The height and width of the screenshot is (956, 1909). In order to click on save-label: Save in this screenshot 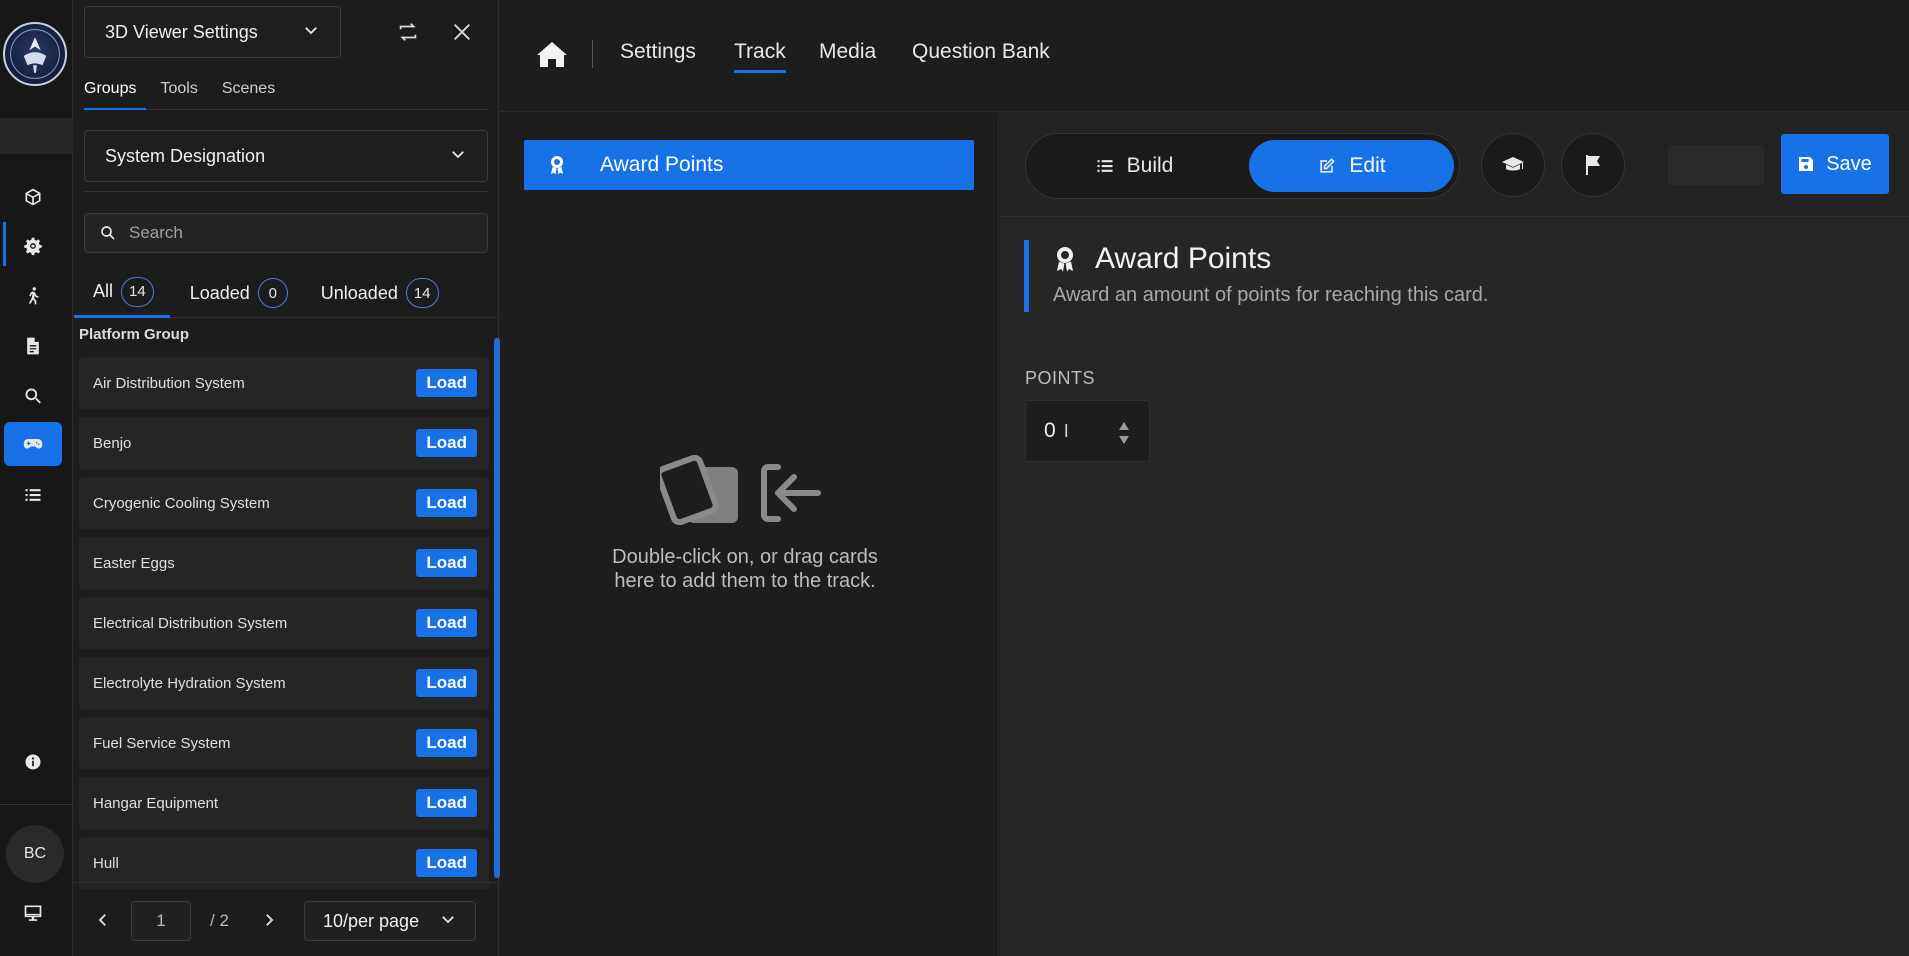, I will do `click(1849, 163)`.